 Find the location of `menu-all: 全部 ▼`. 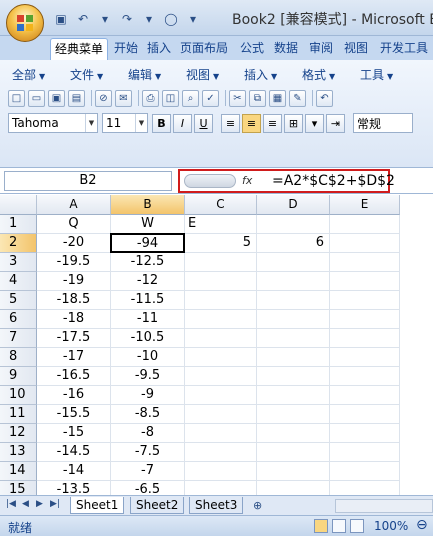

menu-all: 全部 ▼ is located at coordinates (28, 74).